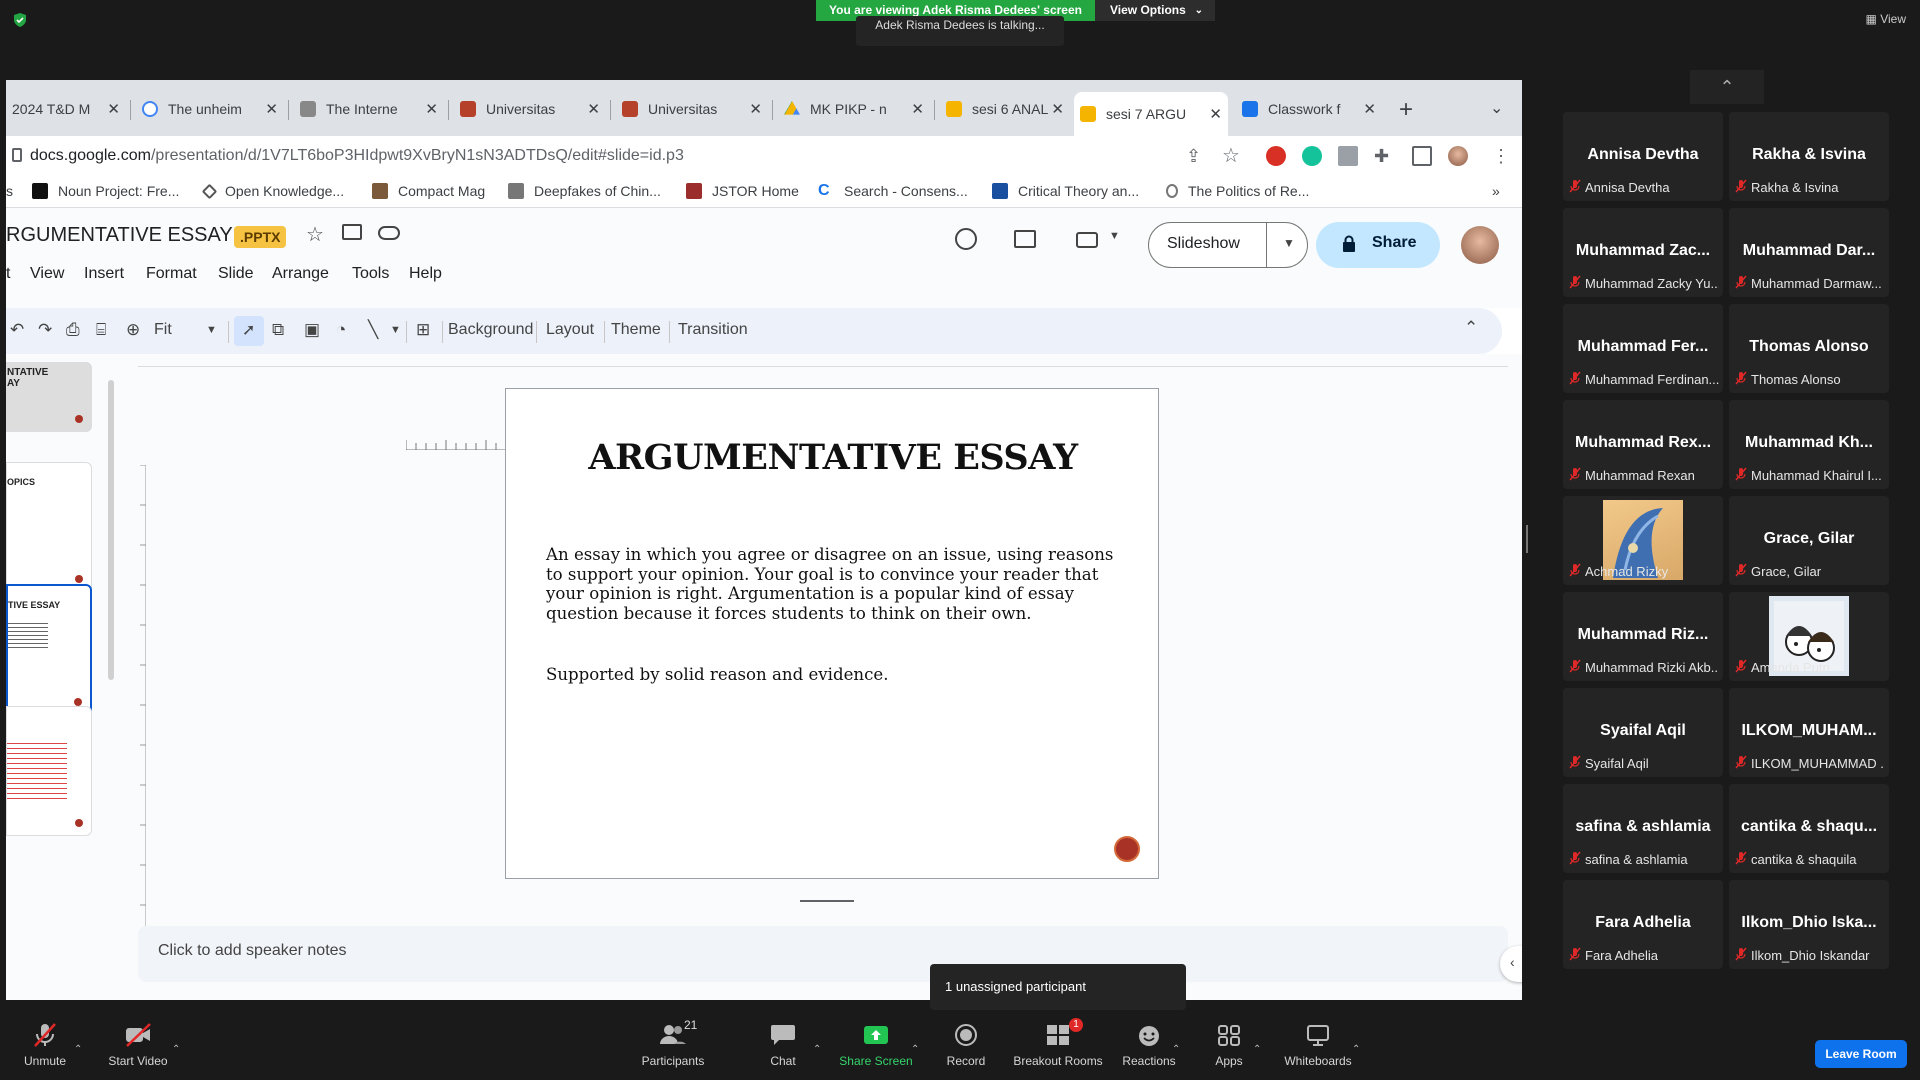 The image size is (1920, 1080). I want to click on menu-help: Help, so click(425, 274).